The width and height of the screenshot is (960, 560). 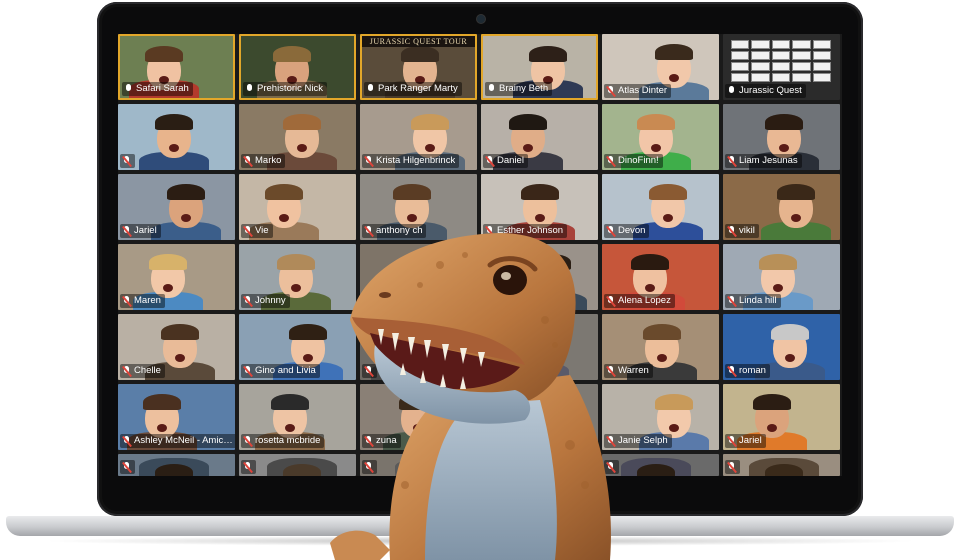 What do you see at coordinates (283, 441) in the screenshot?
I see `participant-namebar: rosetta mcbride` at bounding box center [283, 441].